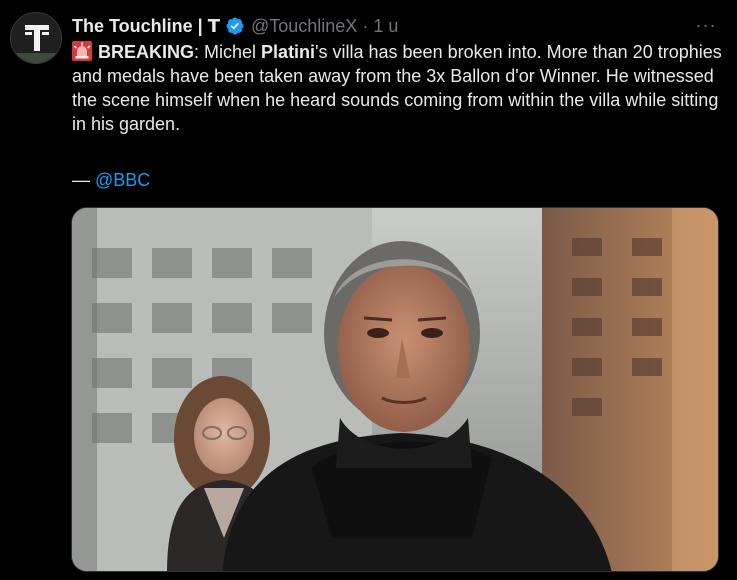 This screenshot has width=737, height=580. What do you see at coordinates (385, 26) in the screenshot?
I see `timestamp: 1 u` at bounding box center [385, 26].